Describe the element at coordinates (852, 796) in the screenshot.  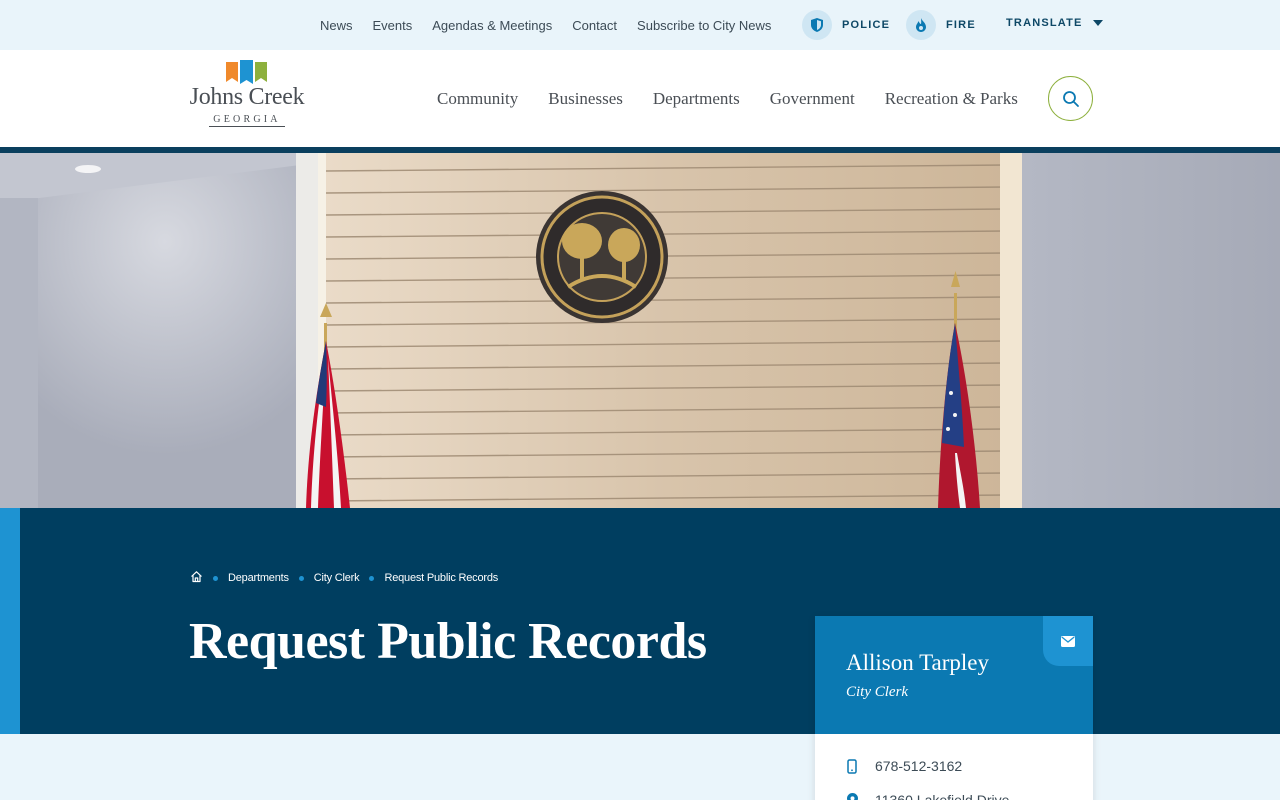
I see `map-pin-icon` at that location.